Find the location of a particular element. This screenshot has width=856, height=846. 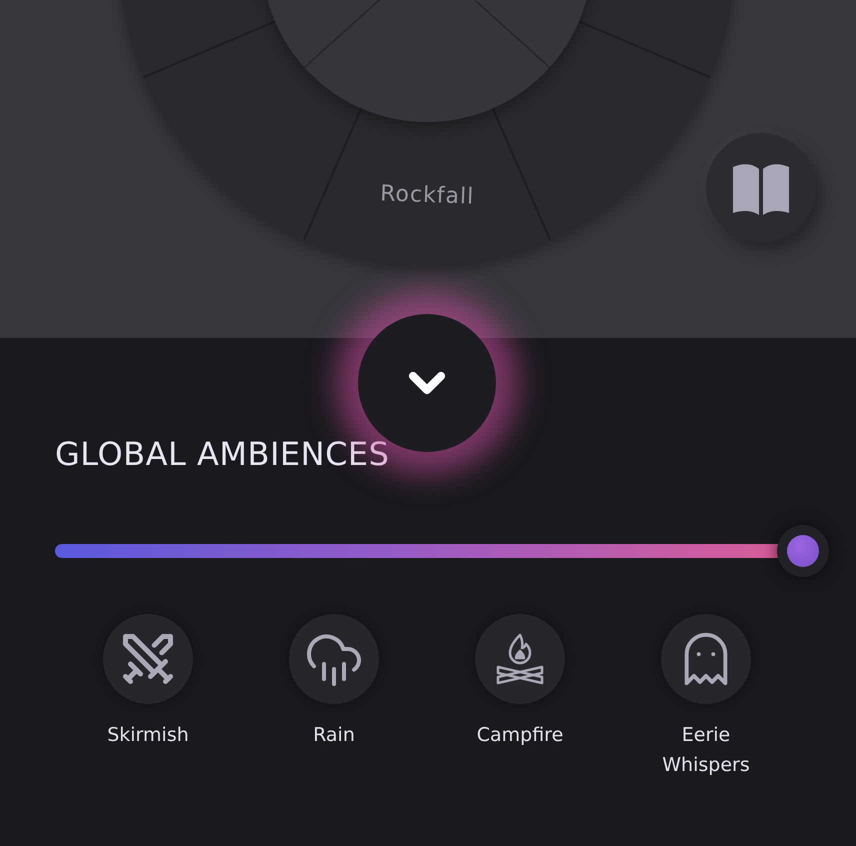

ambience-label: Campfire is located at coordinates (520, 735).